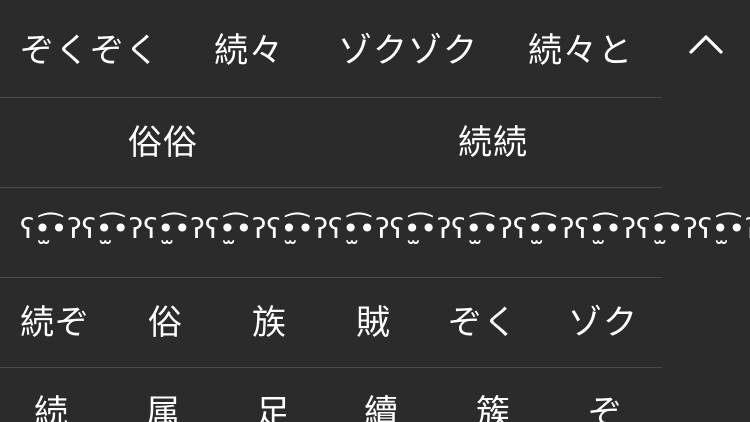 The width and height of the screenshot is (750, 422). What do you see at coordinates (269, 323) in the screenshot?
I see `candidate-zoku-tribe: 族` at bounding box center [269, 323].